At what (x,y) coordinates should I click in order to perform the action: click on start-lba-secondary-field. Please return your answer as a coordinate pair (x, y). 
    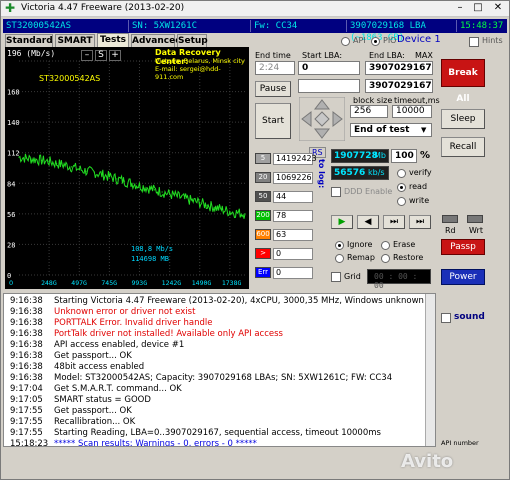
    Looking at the image, I should click on (329, 86).